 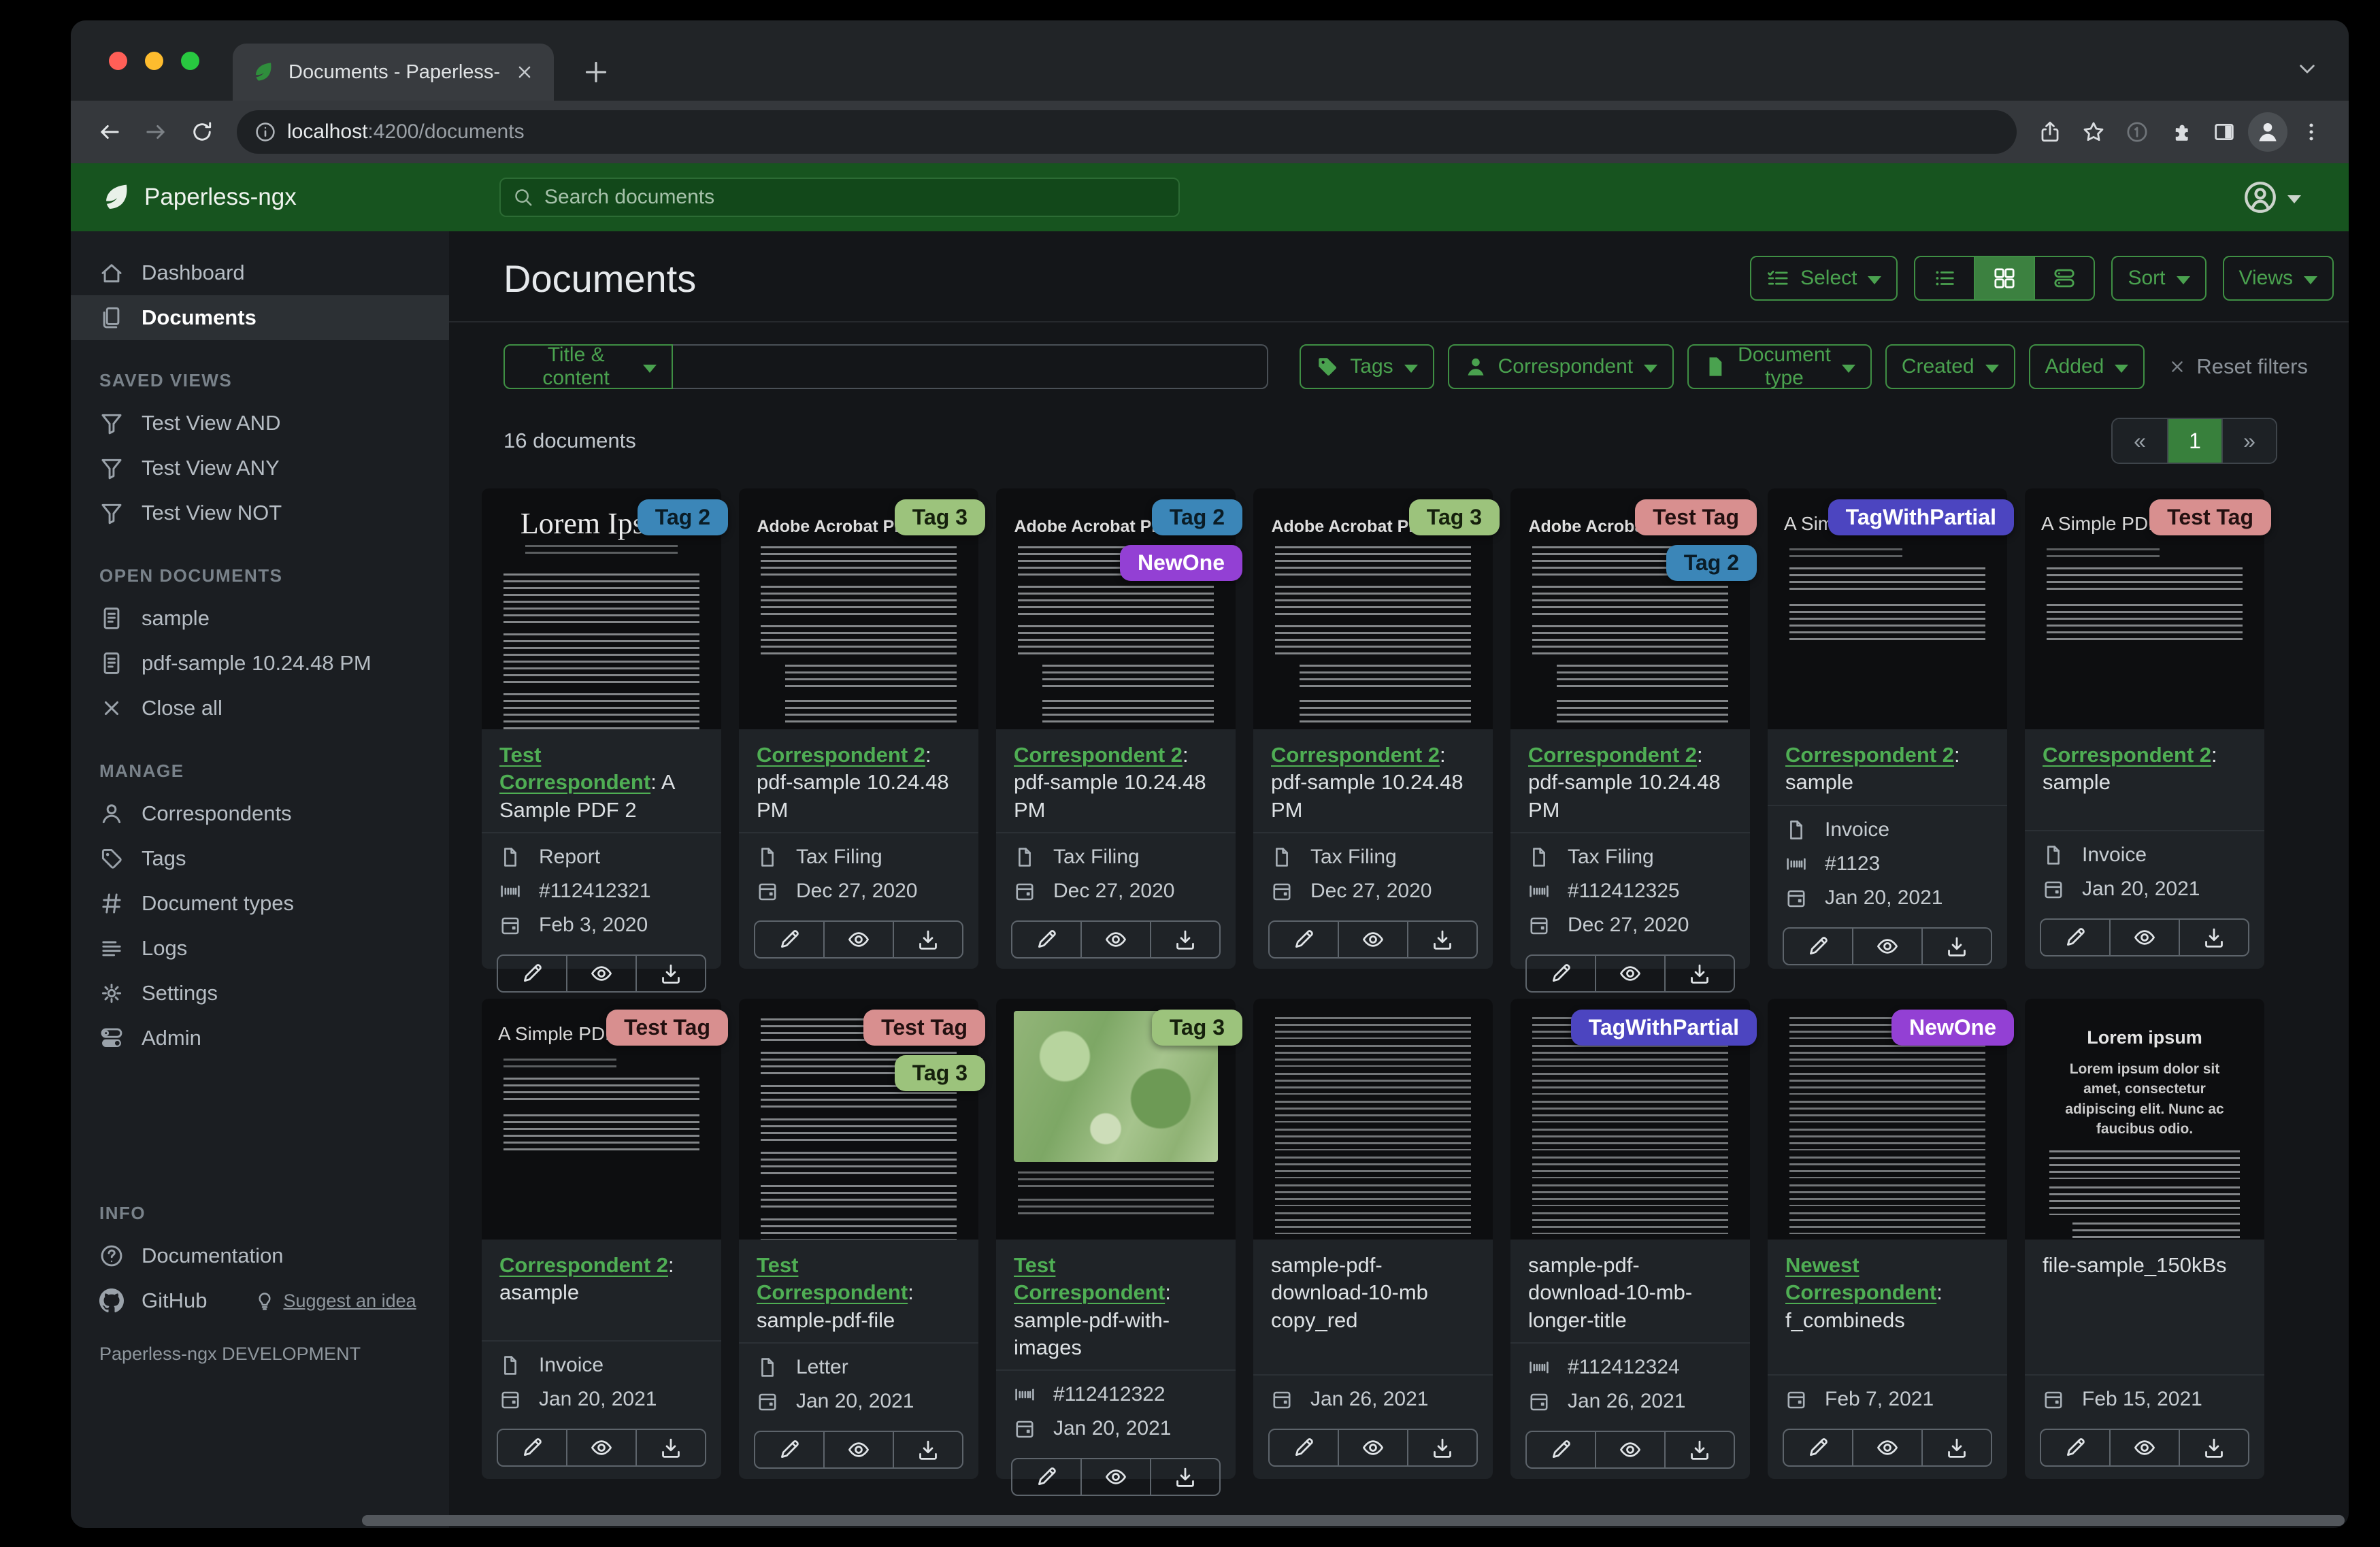 What do you see at coordinates (2180, 132) in the screenshot?
I see `extensions-puzzle-icon` at bounding box center [2180, 132].